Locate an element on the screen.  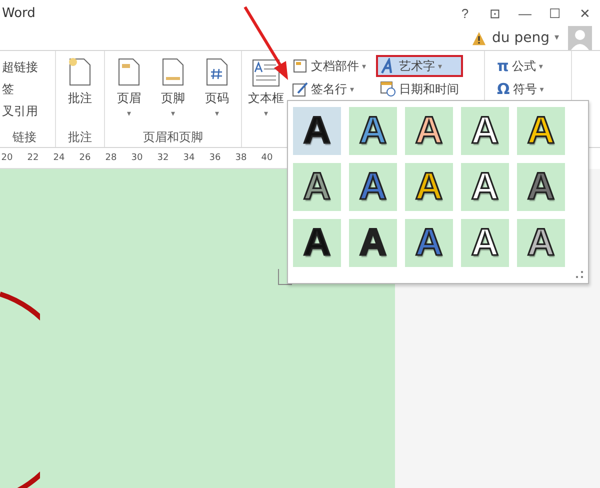
ruler-number: 36 is located at coordinates (215, 158).